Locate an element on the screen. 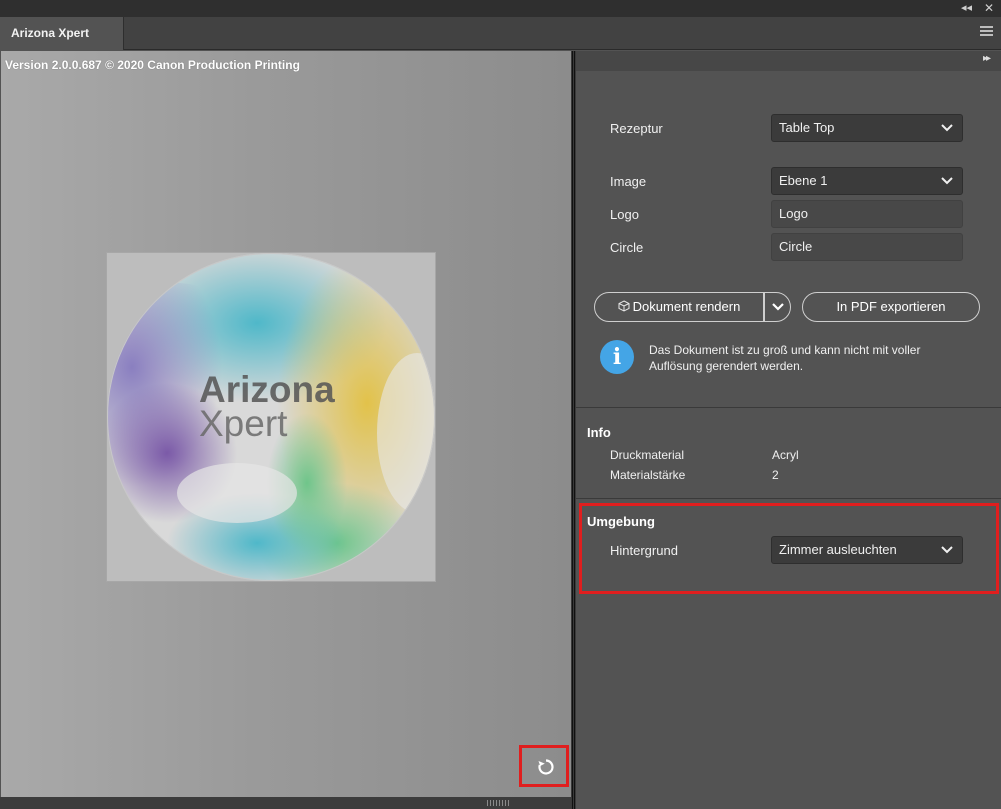  export-pdf-button: In PDF exportieren is located at coordinates (891, 307).